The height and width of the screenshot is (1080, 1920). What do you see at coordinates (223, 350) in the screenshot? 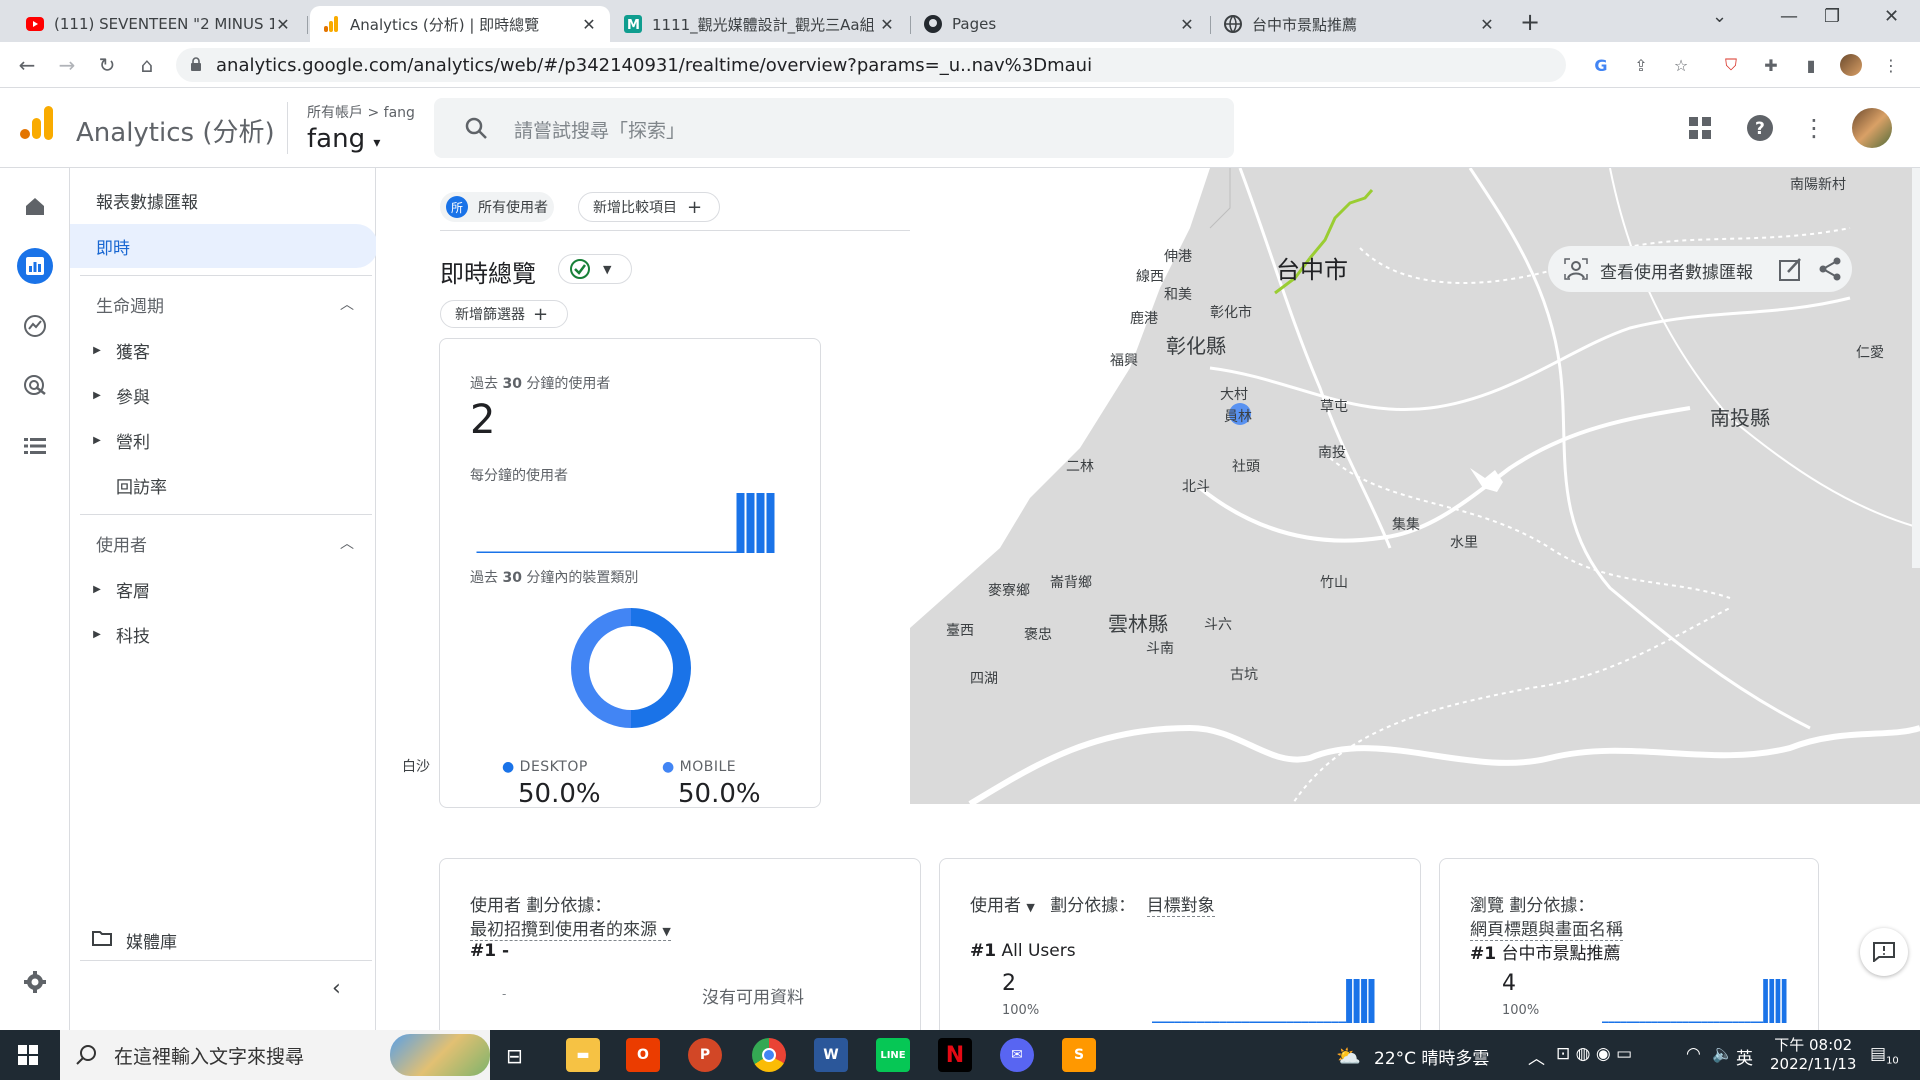
I see `sidebar-item-acquisition: ▶ 獲客` at bounding box center [223, 350].